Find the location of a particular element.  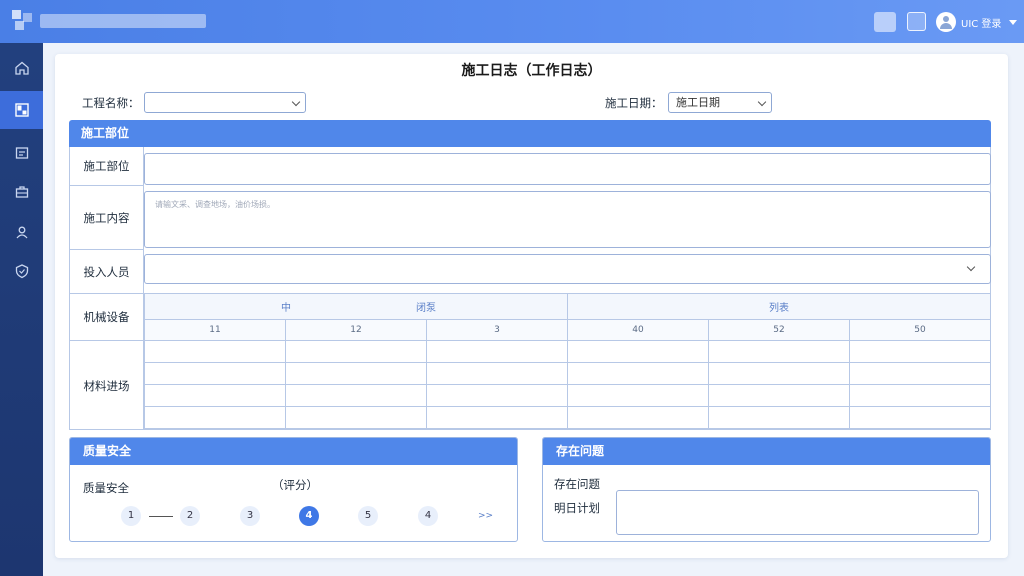

quality-label: 质量安全 is located at coordinates (106, 488).